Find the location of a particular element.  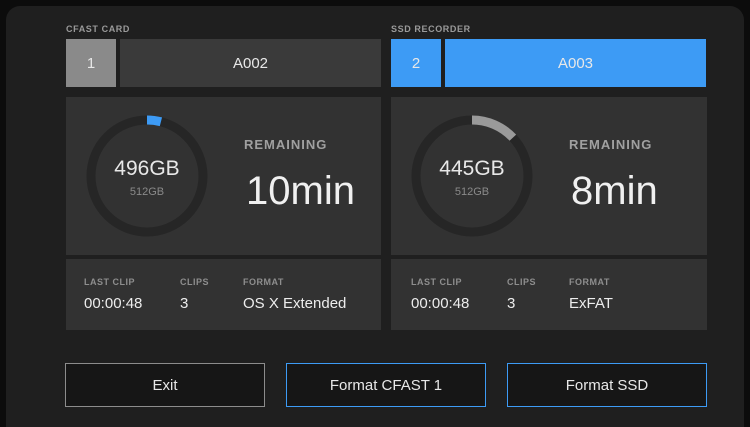

ssd-last-clip-value: 00:00:48 is located at coordinates (440, 303).